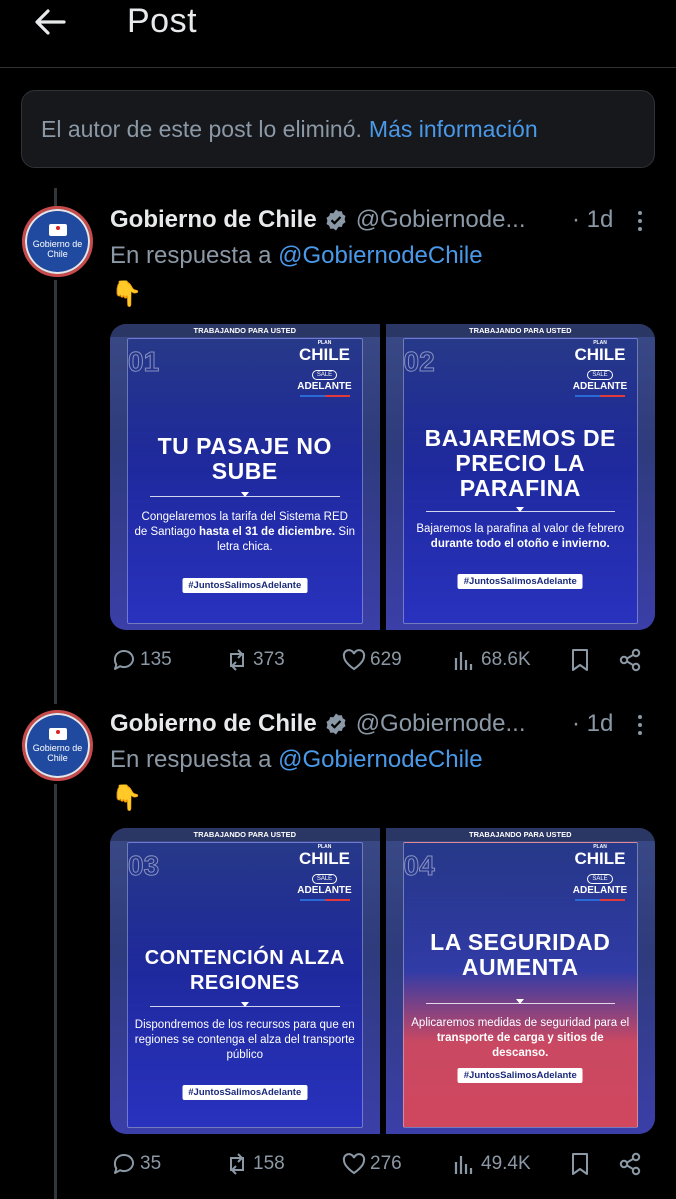 This screenshot has height=1199, width=676. Describe the element at coordinates (520, 463) in the screenshot. I see `card-headline: BAJAREMOS DE PRECIO LA PARAFINA` at that location.